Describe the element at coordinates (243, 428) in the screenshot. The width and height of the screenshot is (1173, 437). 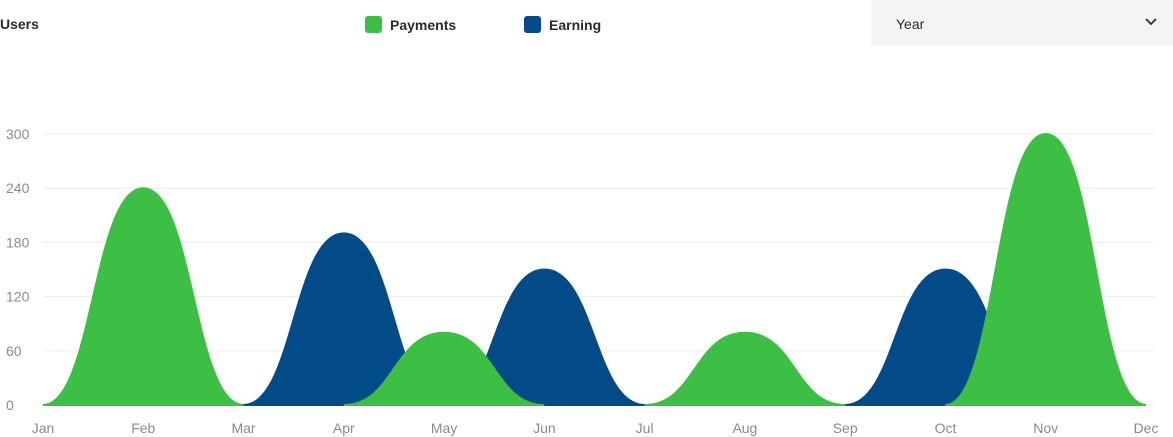
I see `x-tick-label: Mar` at that location.